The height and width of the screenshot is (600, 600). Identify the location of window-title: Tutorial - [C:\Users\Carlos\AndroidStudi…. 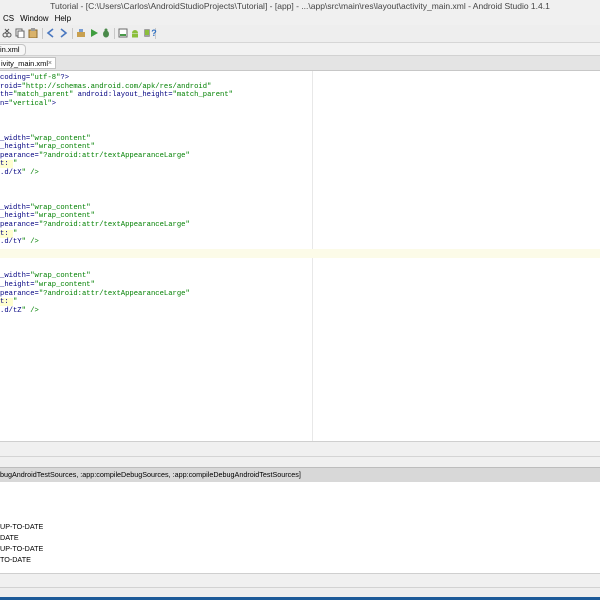
(300, 6).